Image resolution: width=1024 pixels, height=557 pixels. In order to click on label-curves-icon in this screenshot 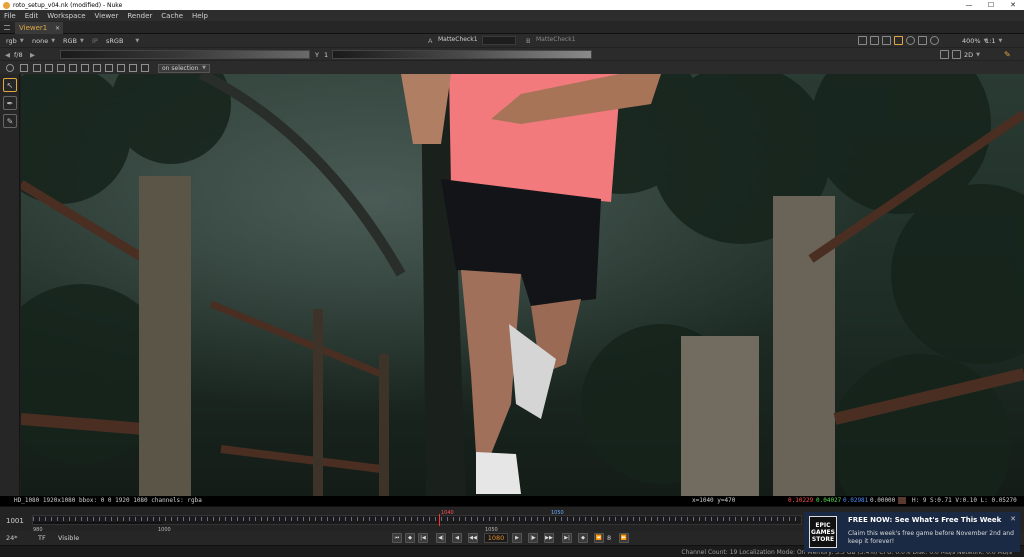, I will do `click(61, 68)`.